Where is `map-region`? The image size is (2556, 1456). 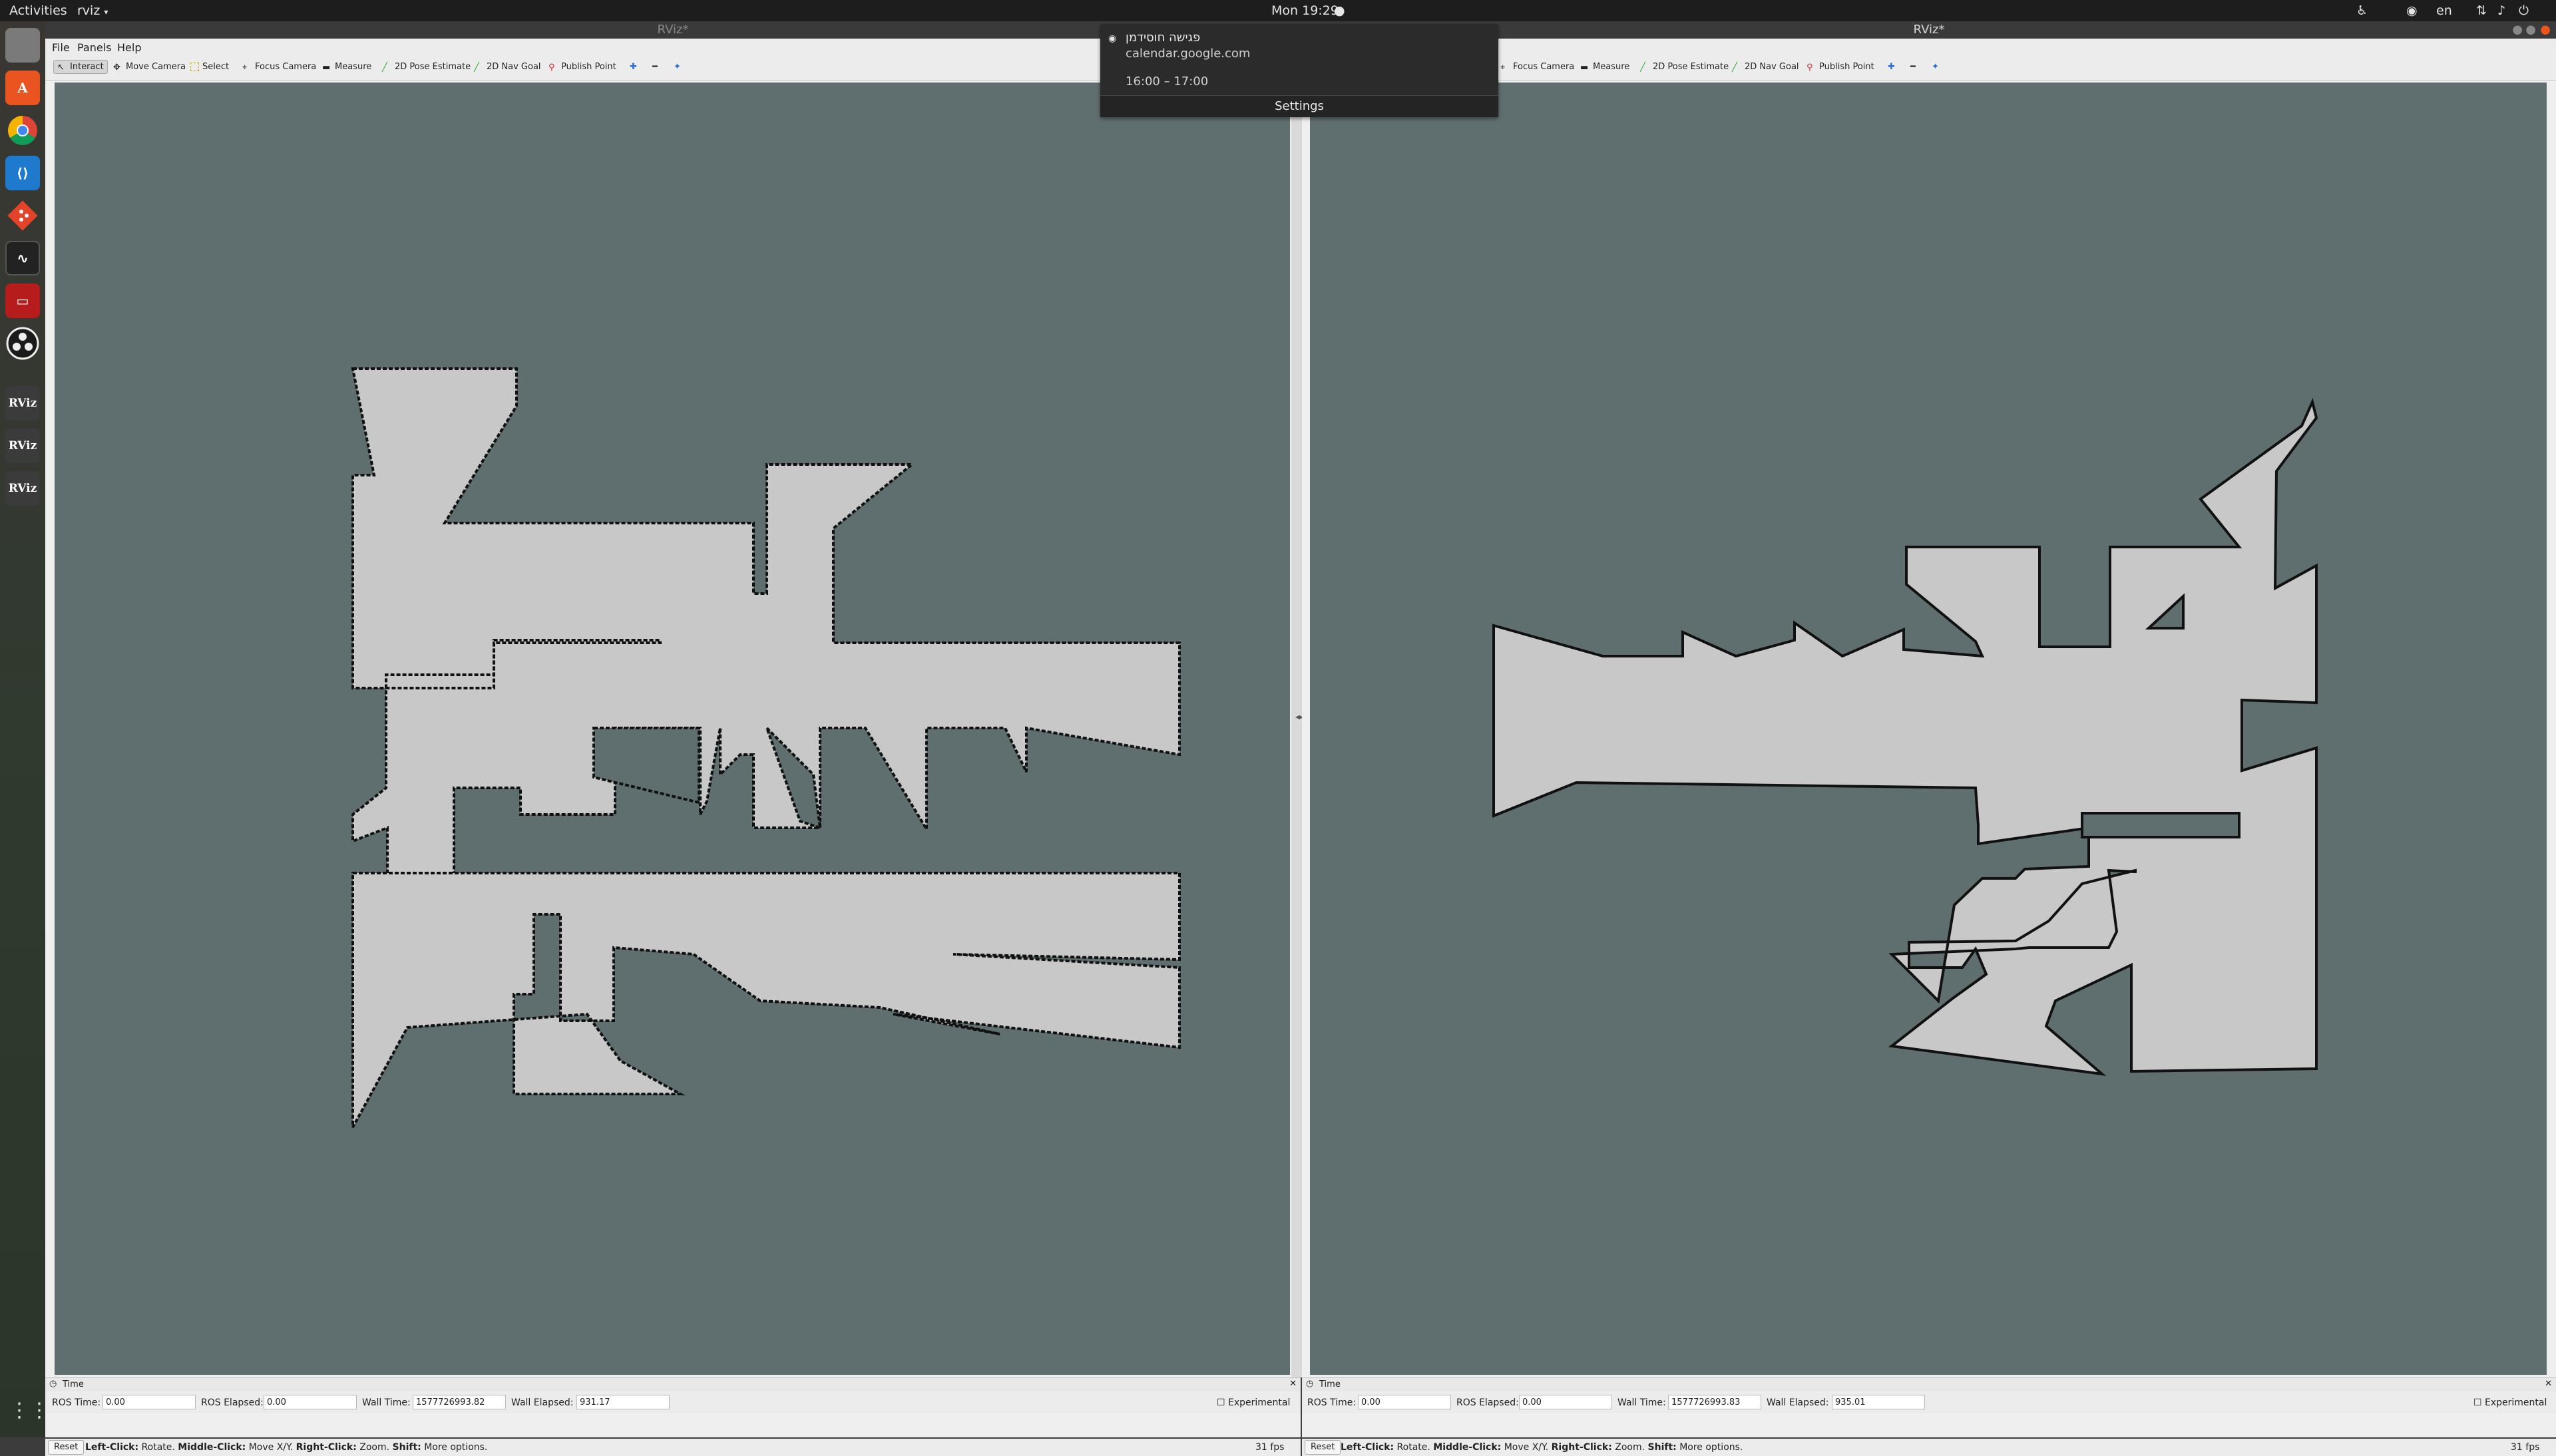 map-region is located at coordinates (766, 1000).